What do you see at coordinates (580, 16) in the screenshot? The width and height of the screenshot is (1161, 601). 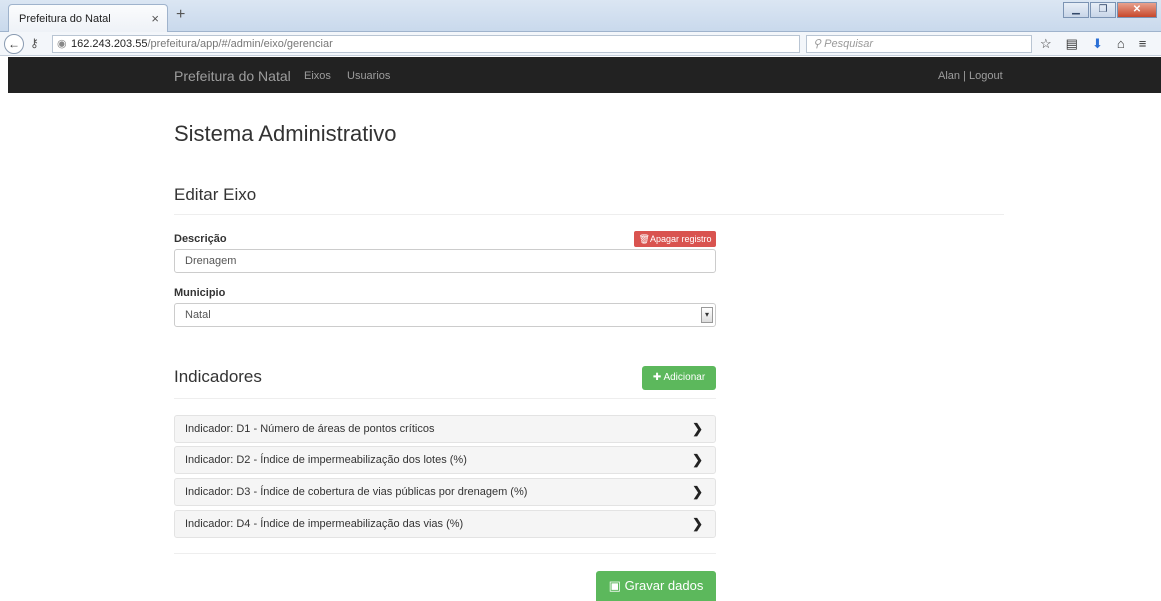 I see `browser-tab-bar: Prefeitura do Natal × + ▁ ❐ ✕` at bounding box center [580, 16].